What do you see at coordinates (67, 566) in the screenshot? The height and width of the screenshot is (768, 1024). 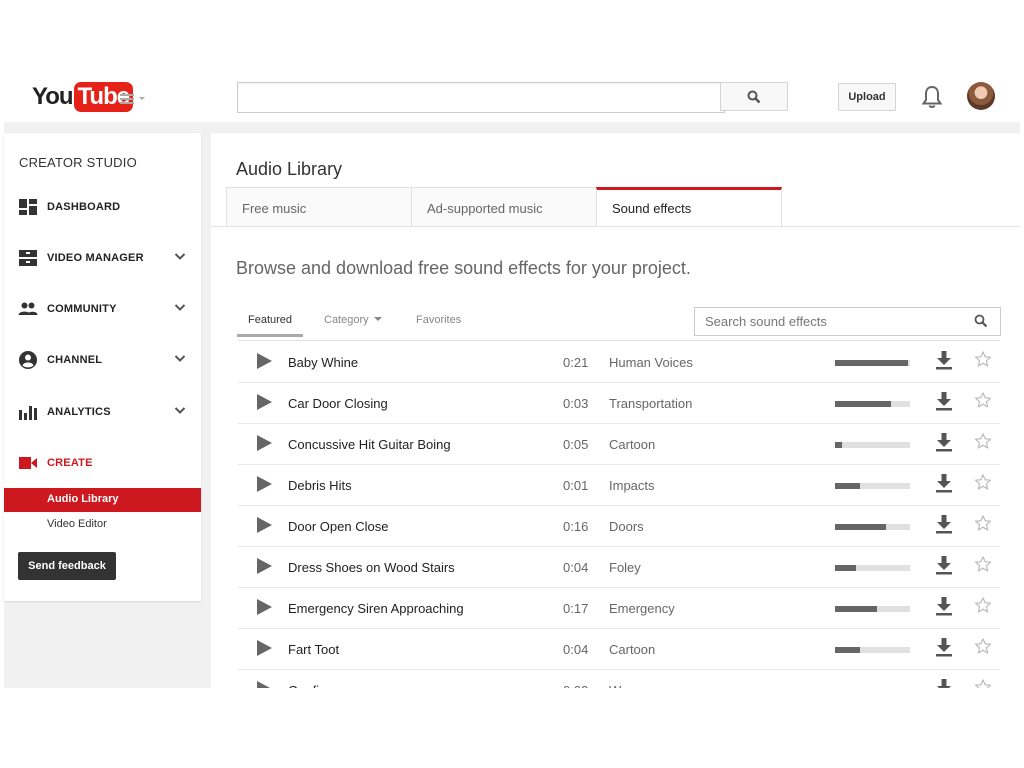 I see `send-feedback-button: Send feedback` at bounding box center [67, 566].